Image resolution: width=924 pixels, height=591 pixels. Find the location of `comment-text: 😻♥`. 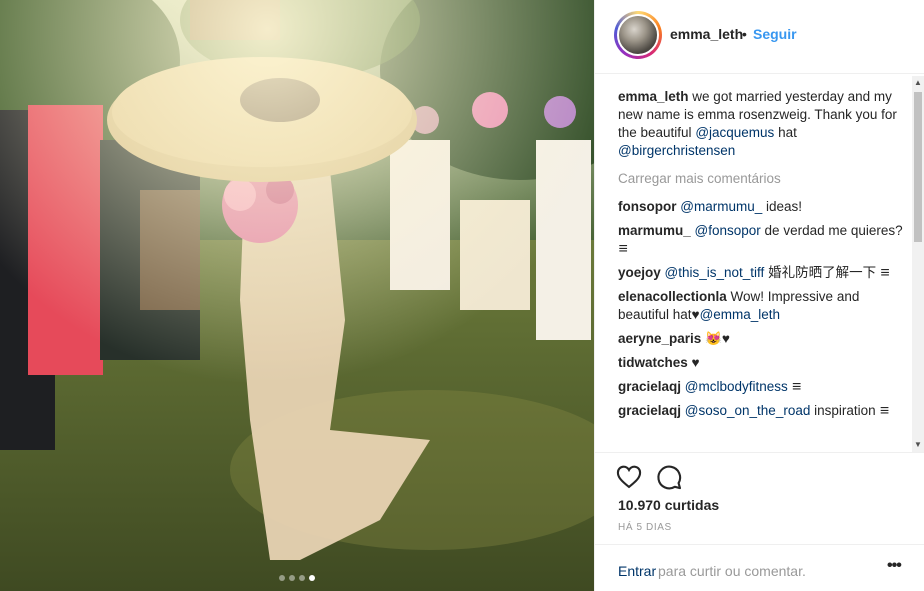

comment-text: 😻♥ is located at coordinates (715, 338).